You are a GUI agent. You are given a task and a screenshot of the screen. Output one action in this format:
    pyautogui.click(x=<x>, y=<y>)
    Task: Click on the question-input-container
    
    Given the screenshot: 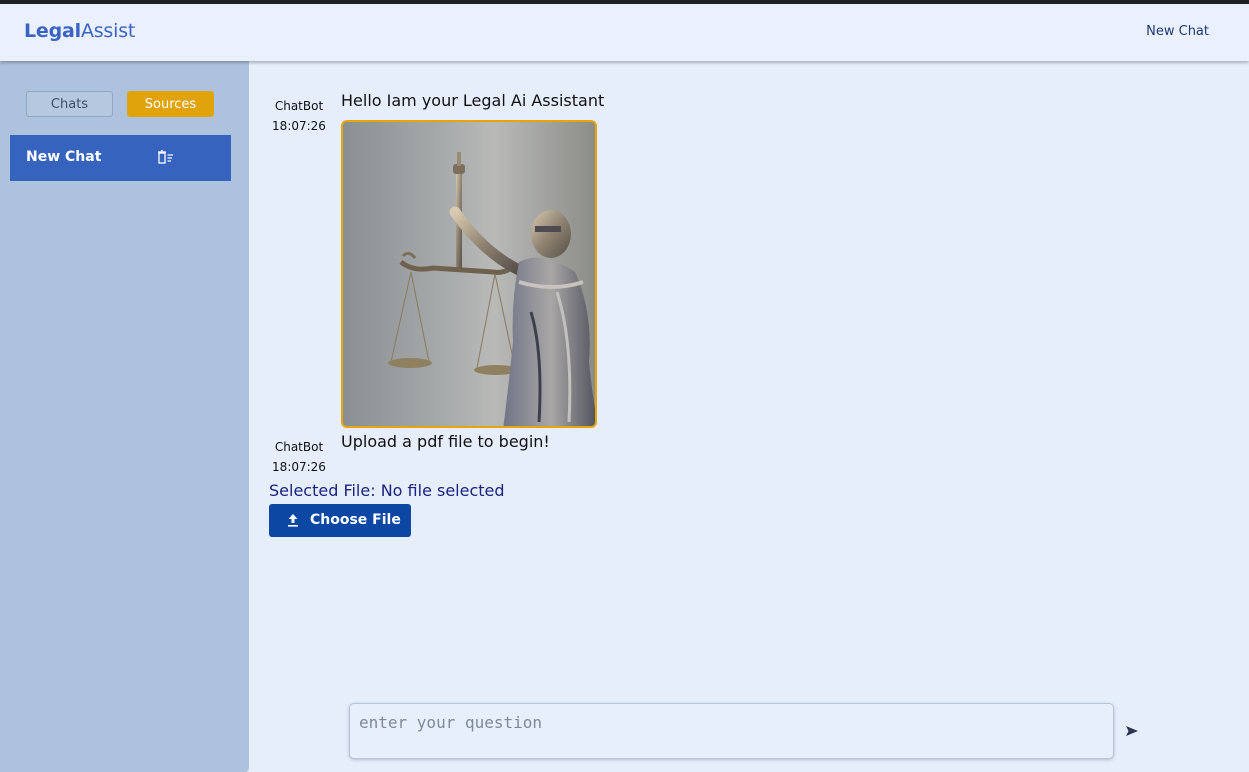 What is the action you would take?
    pyautogui.click(x=731, y=731)
    